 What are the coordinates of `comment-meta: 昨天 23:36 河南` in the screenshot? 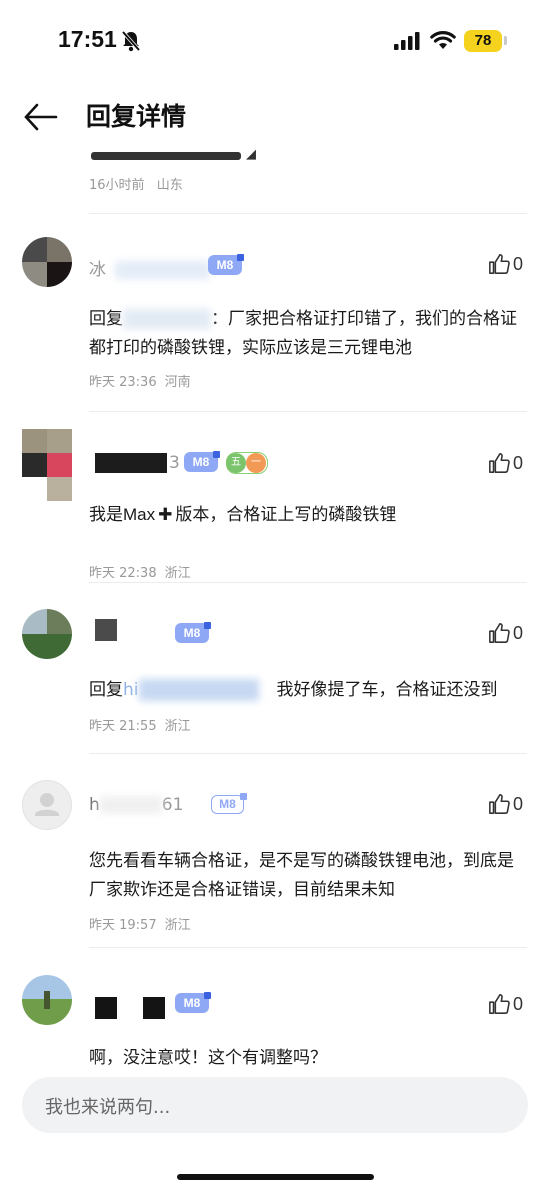 It's located at (140, 380).